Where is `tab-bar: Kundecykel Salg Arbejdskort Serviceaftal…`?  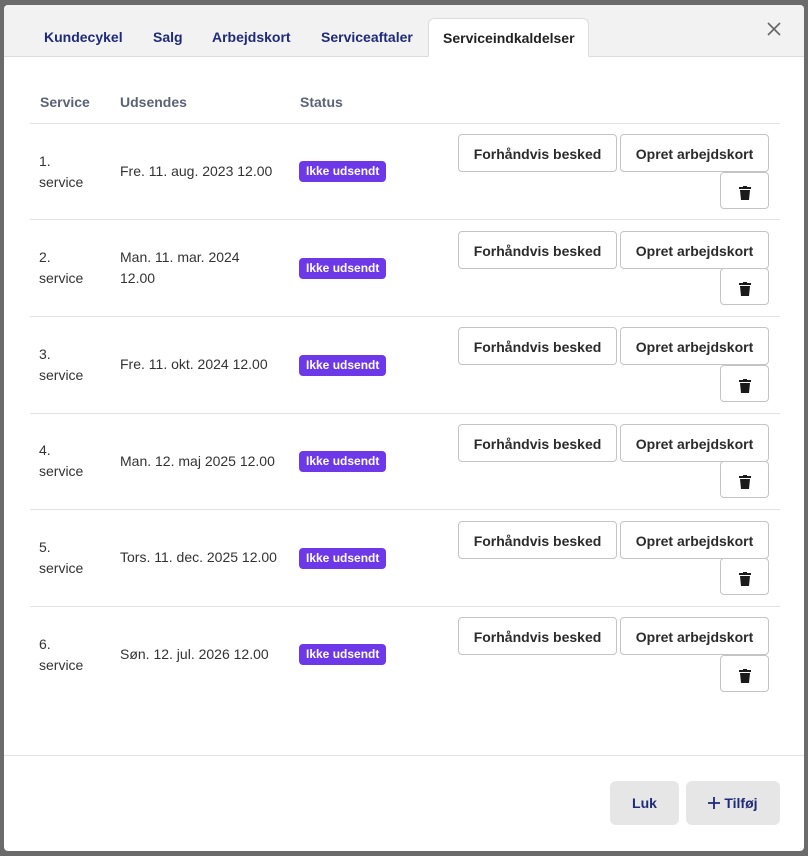 tab-bar: Kundecykel Salg Arbejdskort Serviceaftal… is located at coordinates (404, 31).